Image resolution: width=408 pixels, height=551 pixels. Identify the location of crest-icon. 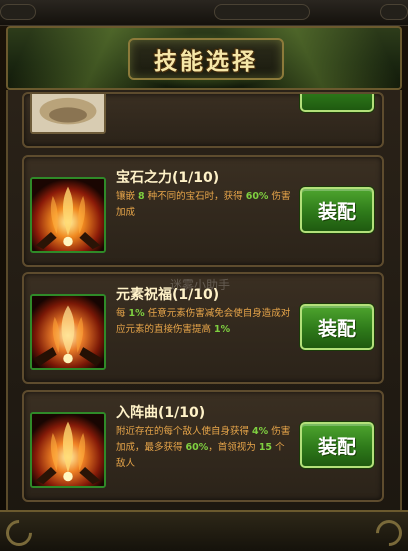
(68, 114).